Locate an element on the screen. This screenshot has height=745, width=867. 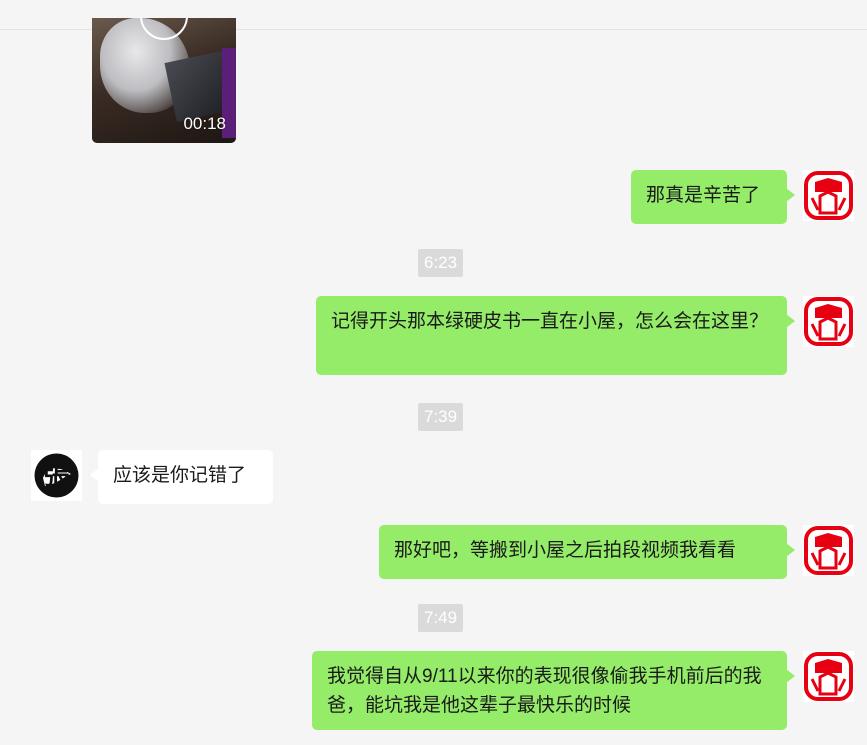
message-bubble-sent: 记得开头那本绿硬皮书一直在小屋，怎么会在这里？ is located at coordinates (555, 335).